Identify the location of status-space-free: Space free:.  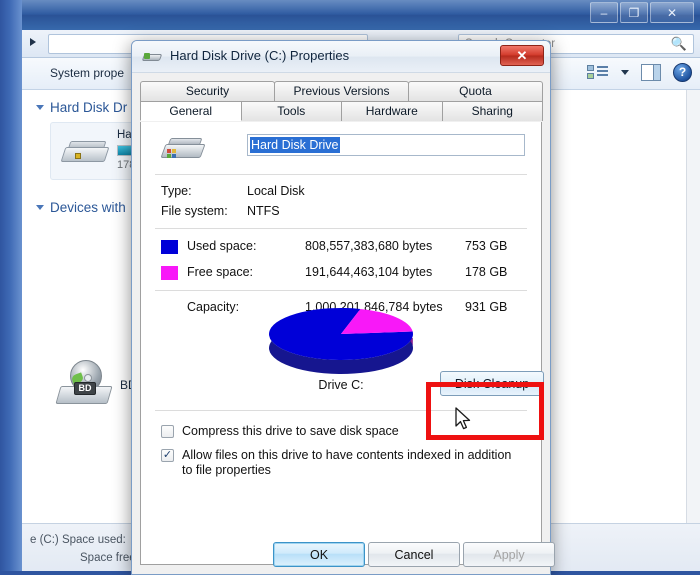
(109, 558).